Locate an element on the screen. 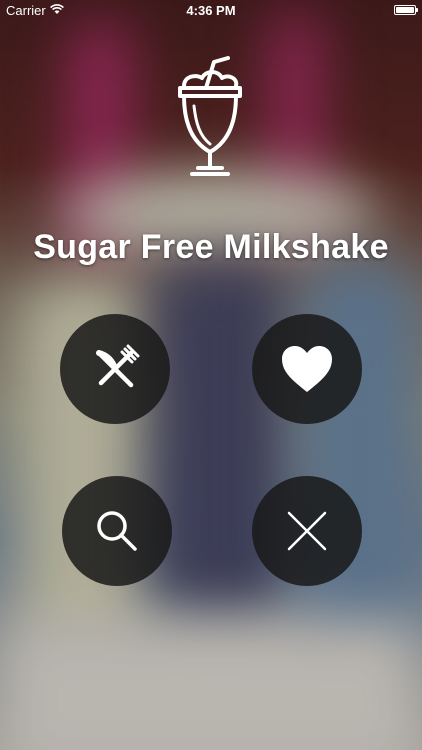 The width and height of the screenshot is (422, 750). close-button is located at coordinates (307, 531).